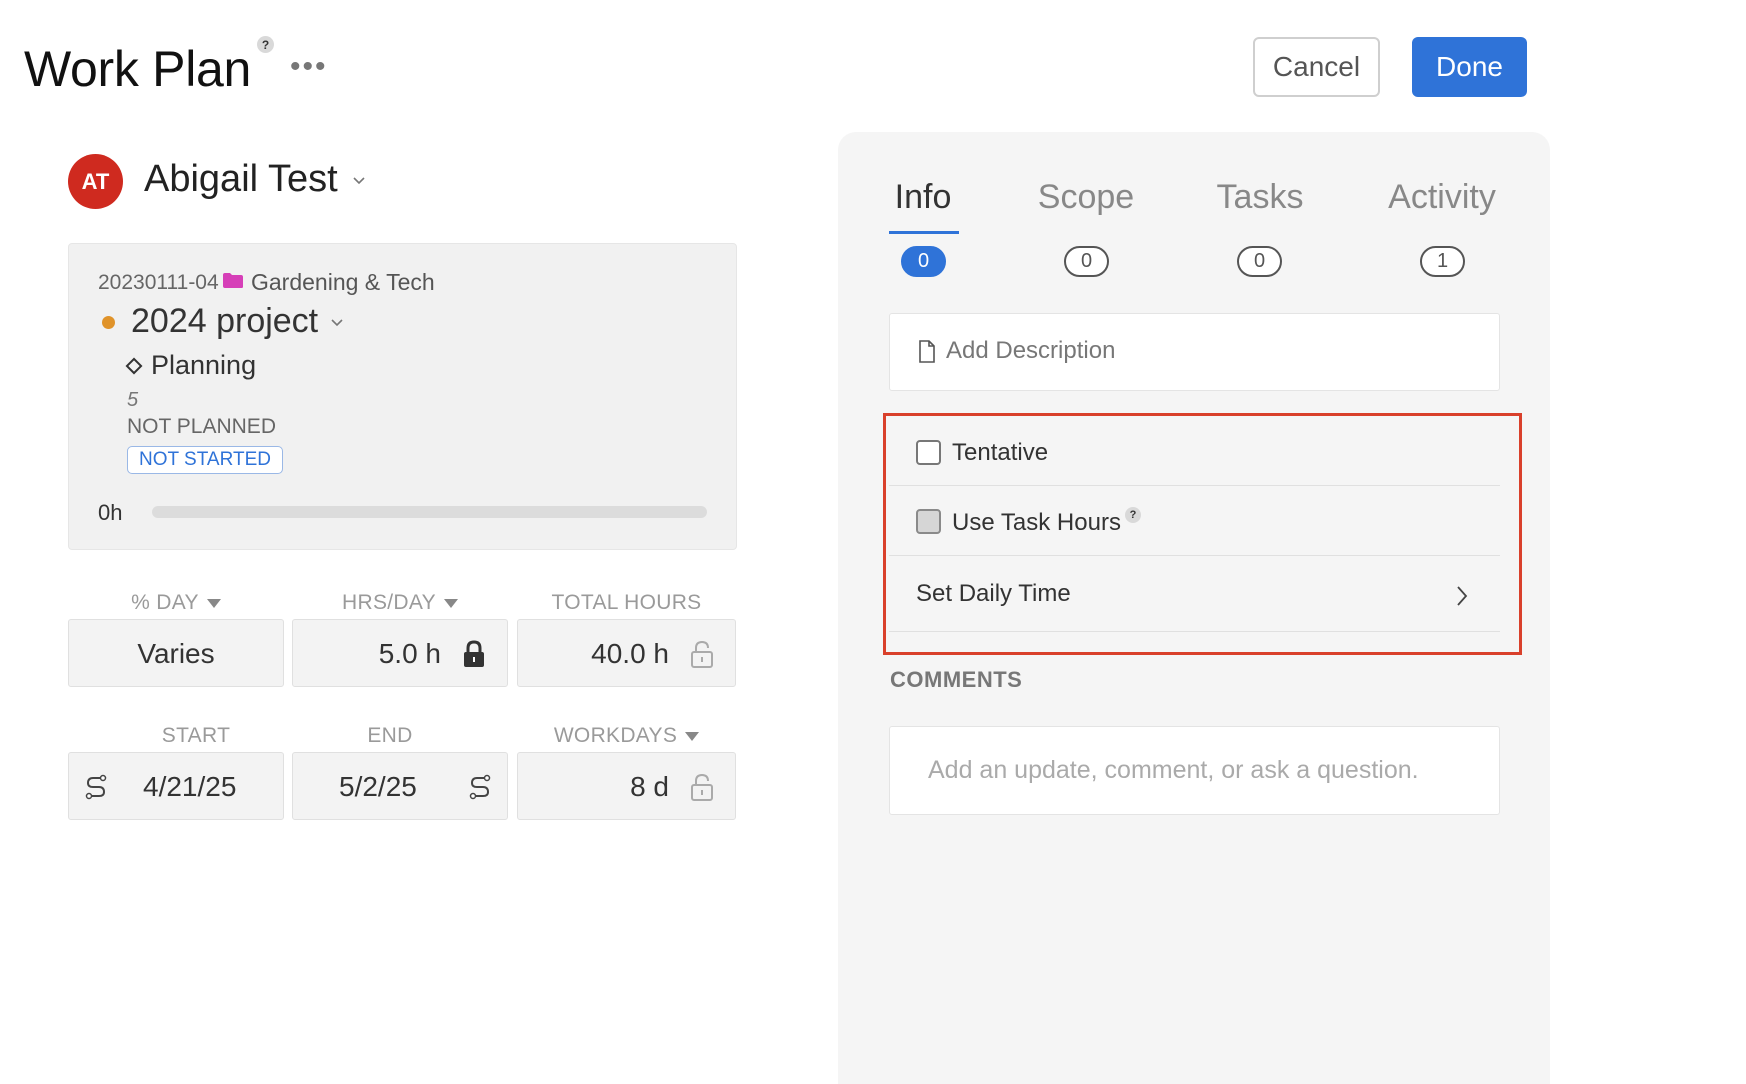  Describe the element at coordinates (138, 69) in the screenshot. I see `page-title: Work Plan` at that location.